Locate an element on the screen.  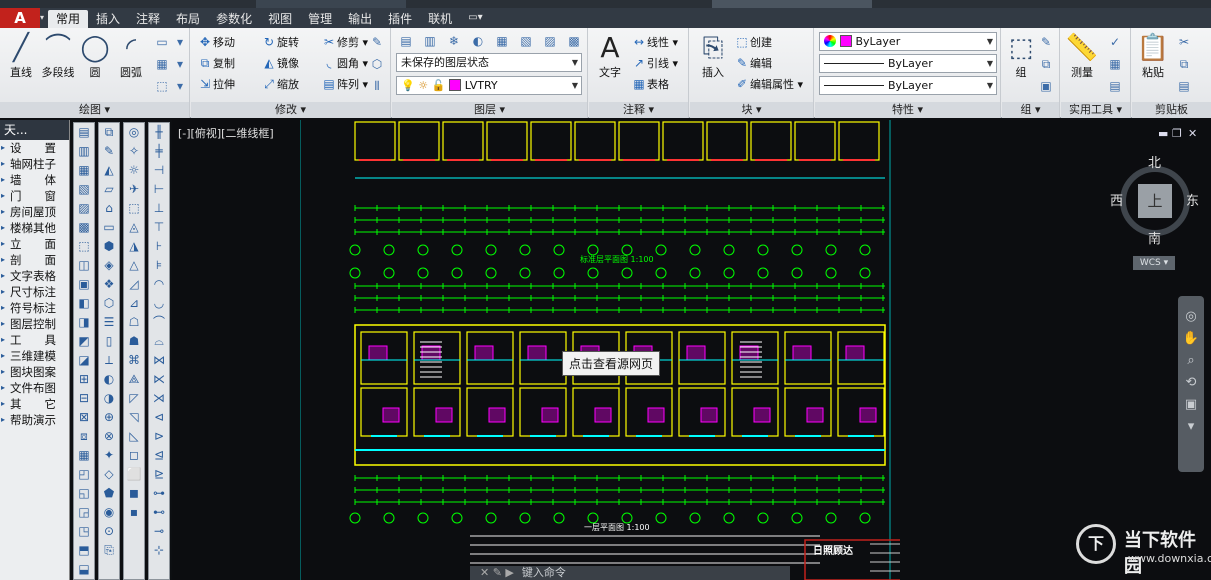
lineweight-combo: ByLayer ▼ is located at coordinates (908, 85).